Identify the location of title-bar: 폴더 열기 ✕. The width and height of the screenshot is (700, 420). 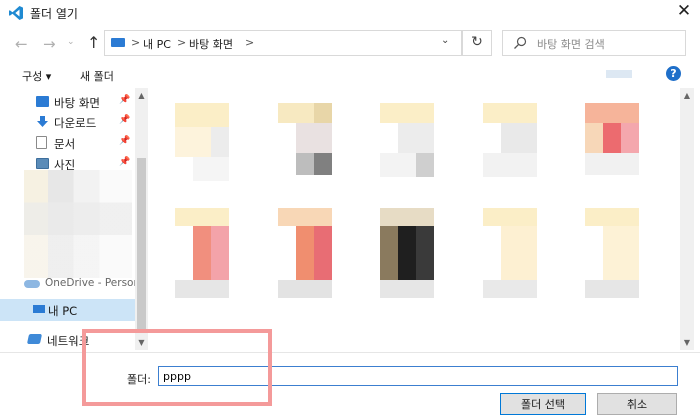
(350, 13).